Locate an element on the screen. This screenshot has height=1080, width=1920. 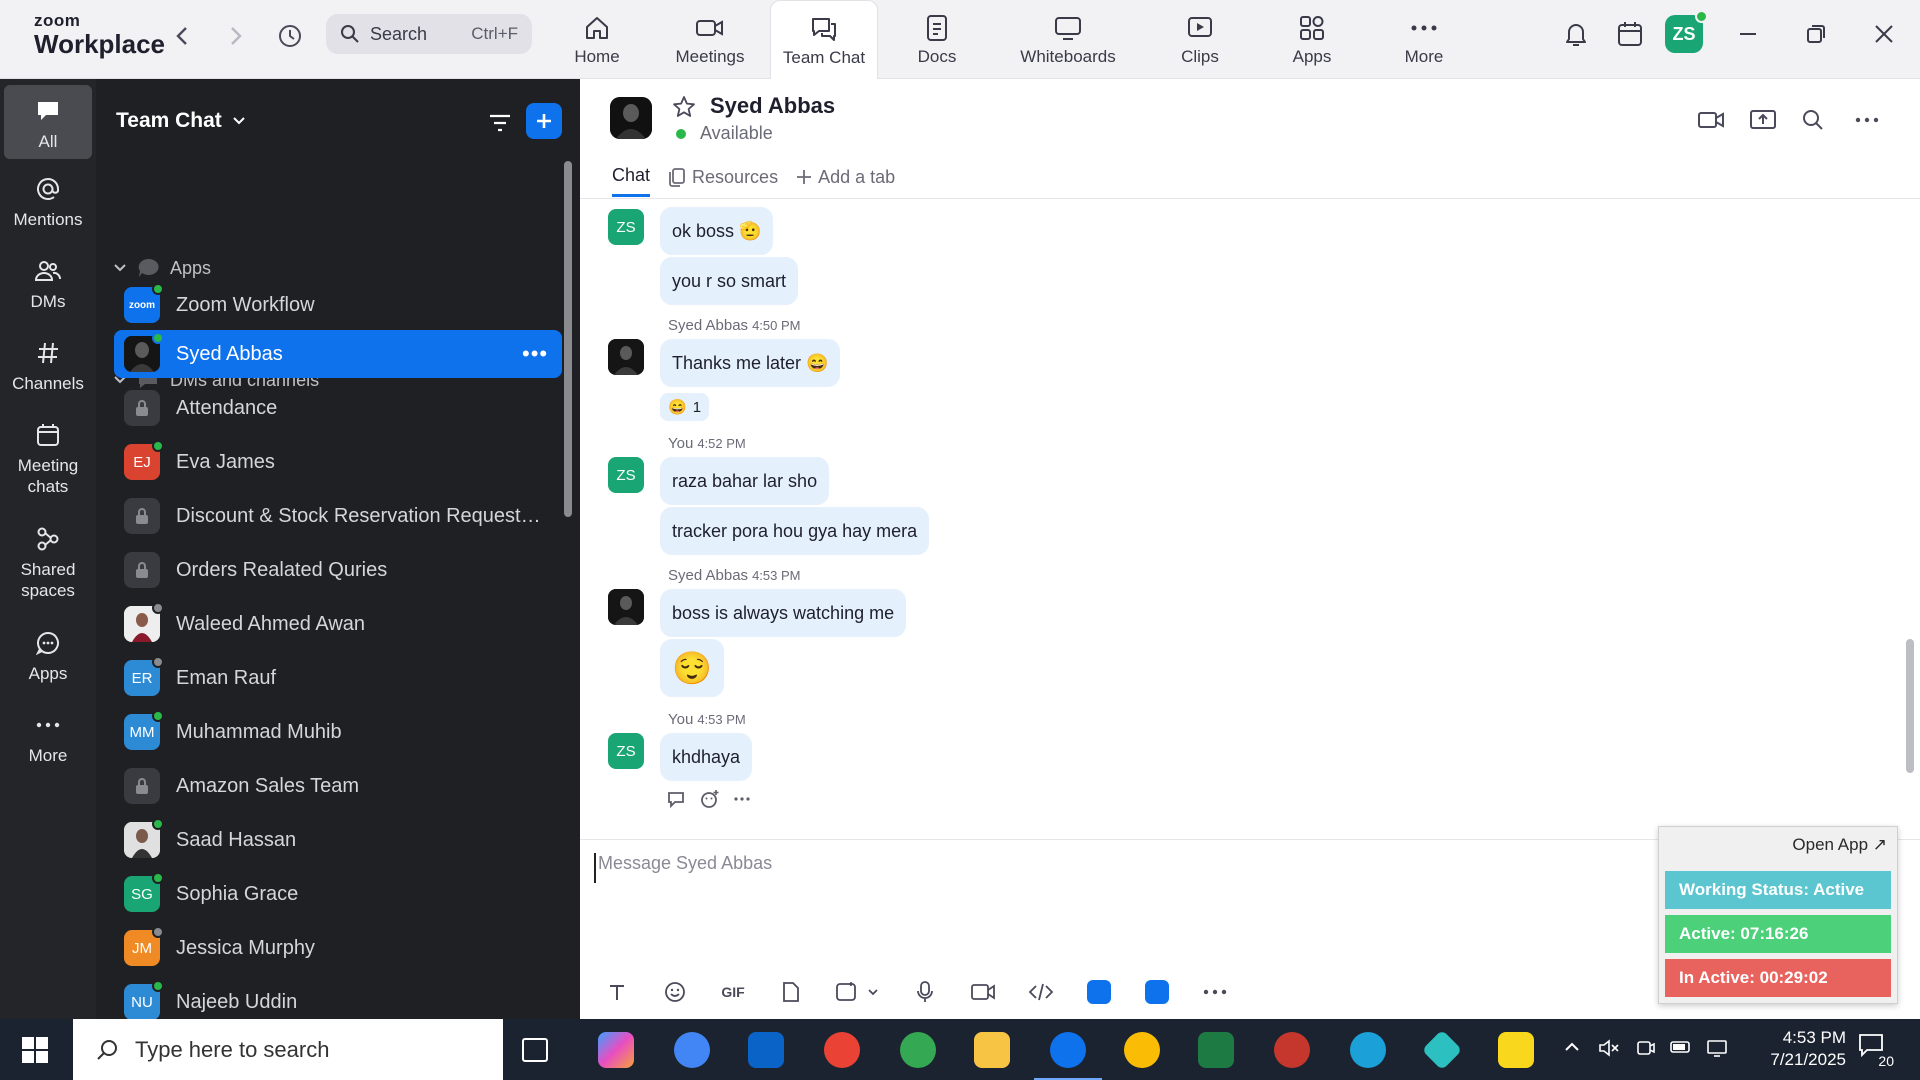
back-arrow-icon is located at coordinates (182, 36).